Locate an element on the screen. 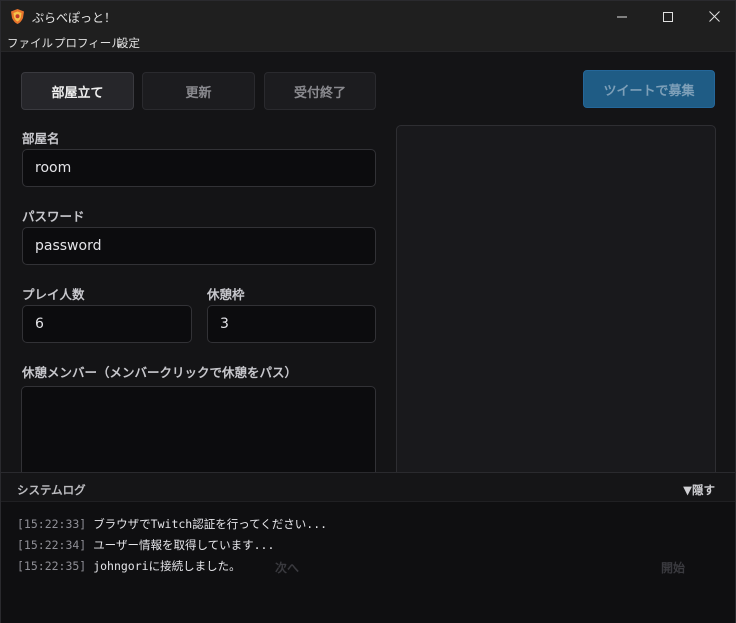 The width and height of the screenshot is (736, 623). app-logo-icon is located at coordinates (17, 16).